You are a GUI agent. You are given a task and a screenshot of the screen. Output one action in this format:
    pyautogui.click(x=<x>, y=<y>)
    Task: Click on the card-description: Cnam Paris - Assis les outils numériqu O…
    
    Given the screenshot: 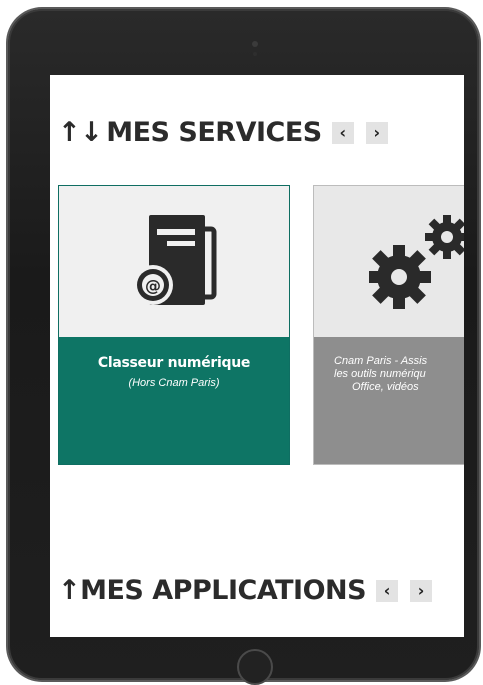 What is the action you would take?
    pyautogui.click(x=399, y=374)
    